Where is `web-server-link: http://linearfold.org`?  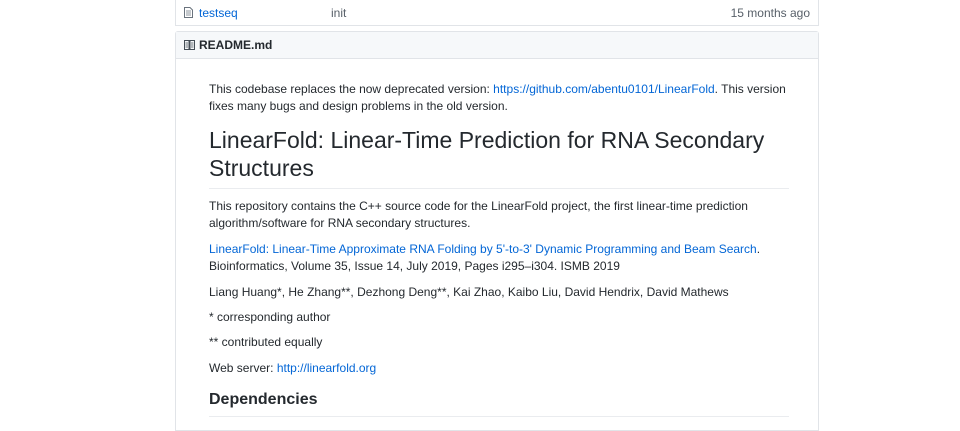 web-server-link: http://linearfold.org is located at coordinates (326, 368).